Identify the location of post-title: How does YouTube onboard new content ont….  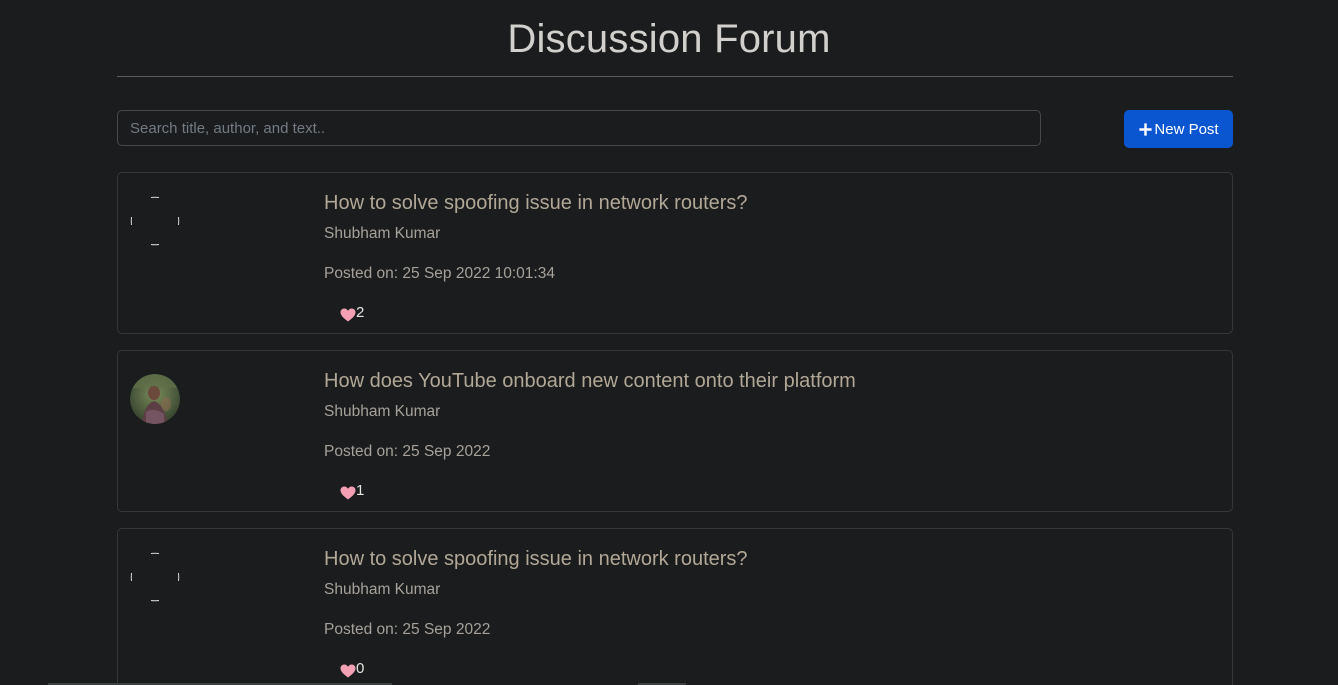
(590, 381).